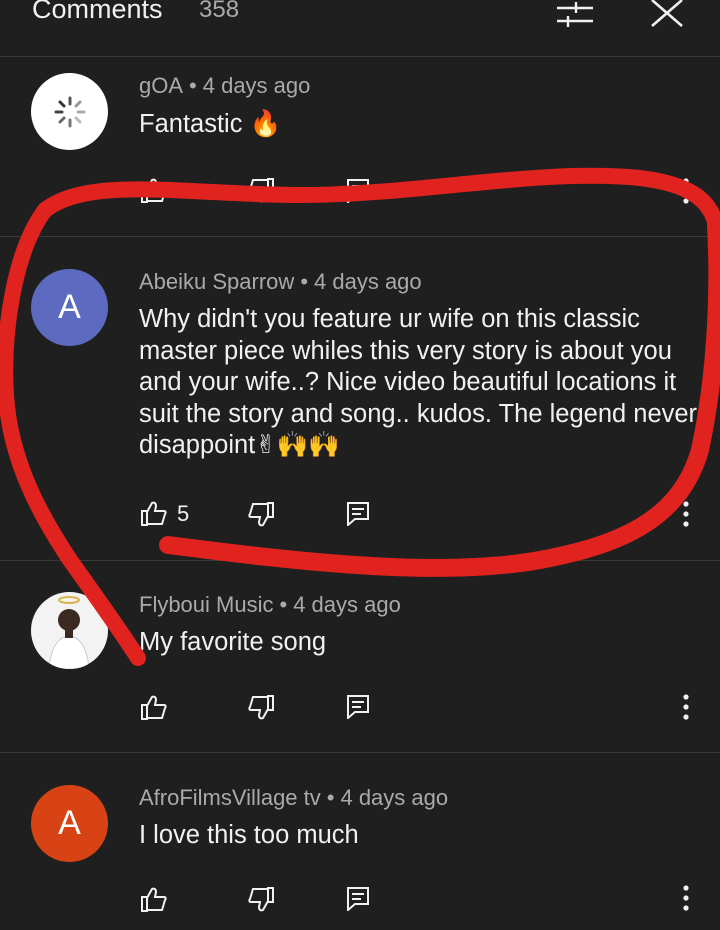 The width and height of the screenshot is (720, 930). I want to click on comment-meta: Flyboui Music • 4 days ago, so click(270, 604).